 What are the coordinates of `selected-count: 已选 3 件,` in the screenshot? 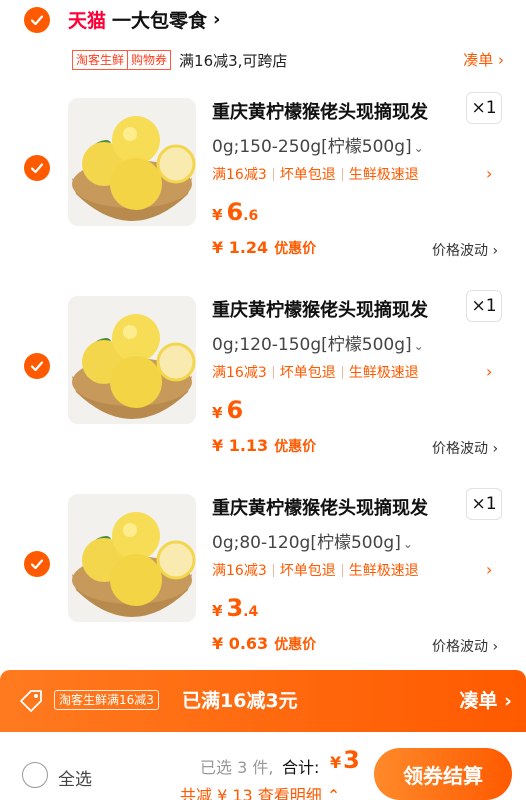 It's located at (237, 767).